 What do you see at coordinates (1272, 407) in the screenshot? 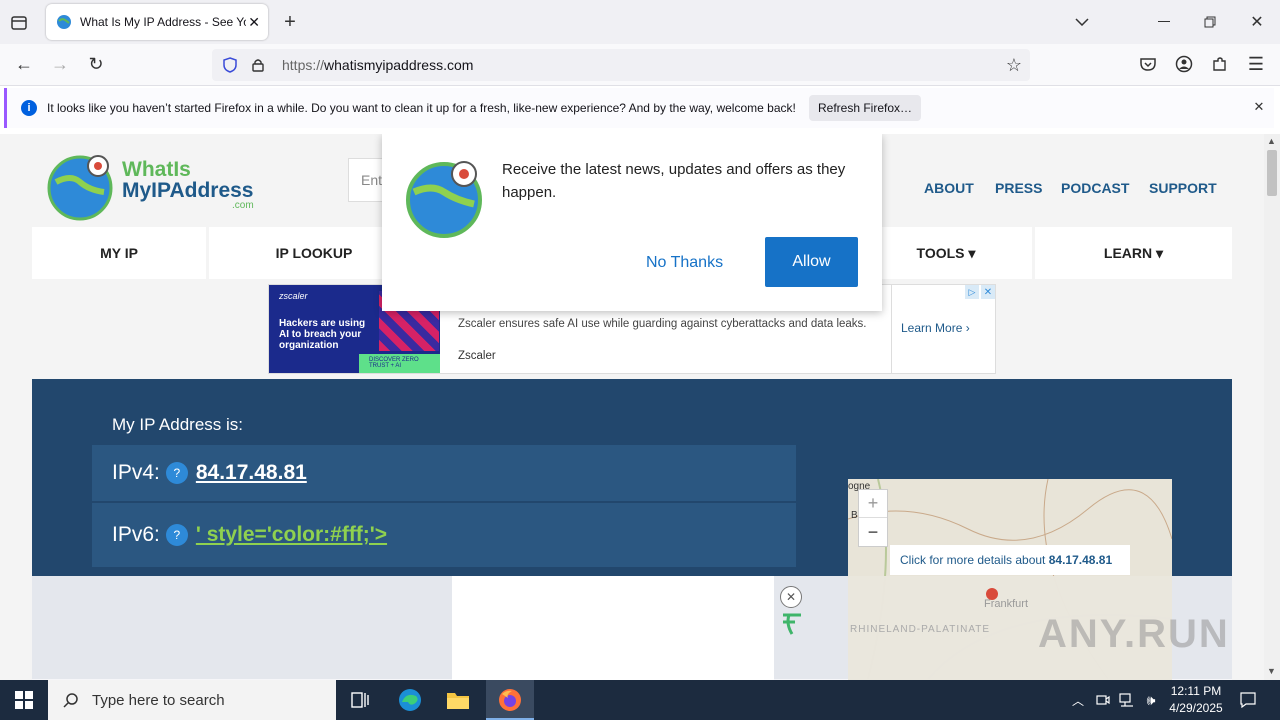
I see `page-scrollbar: ▲ ▼` at bounding box center [1272, 407].